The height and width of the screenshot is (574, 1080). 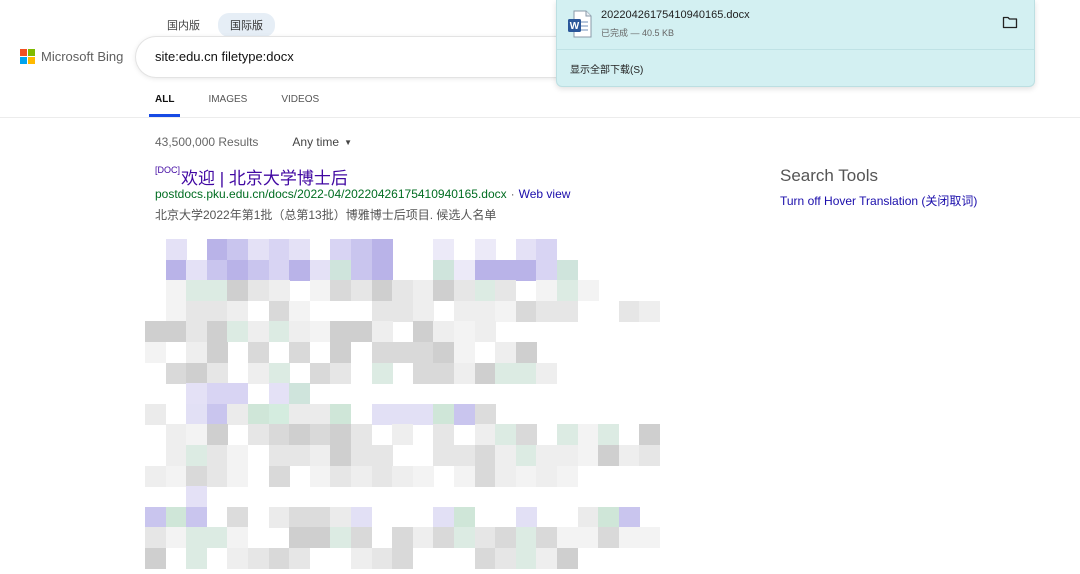 I want to click on search-input, so click(x=365, y=56).